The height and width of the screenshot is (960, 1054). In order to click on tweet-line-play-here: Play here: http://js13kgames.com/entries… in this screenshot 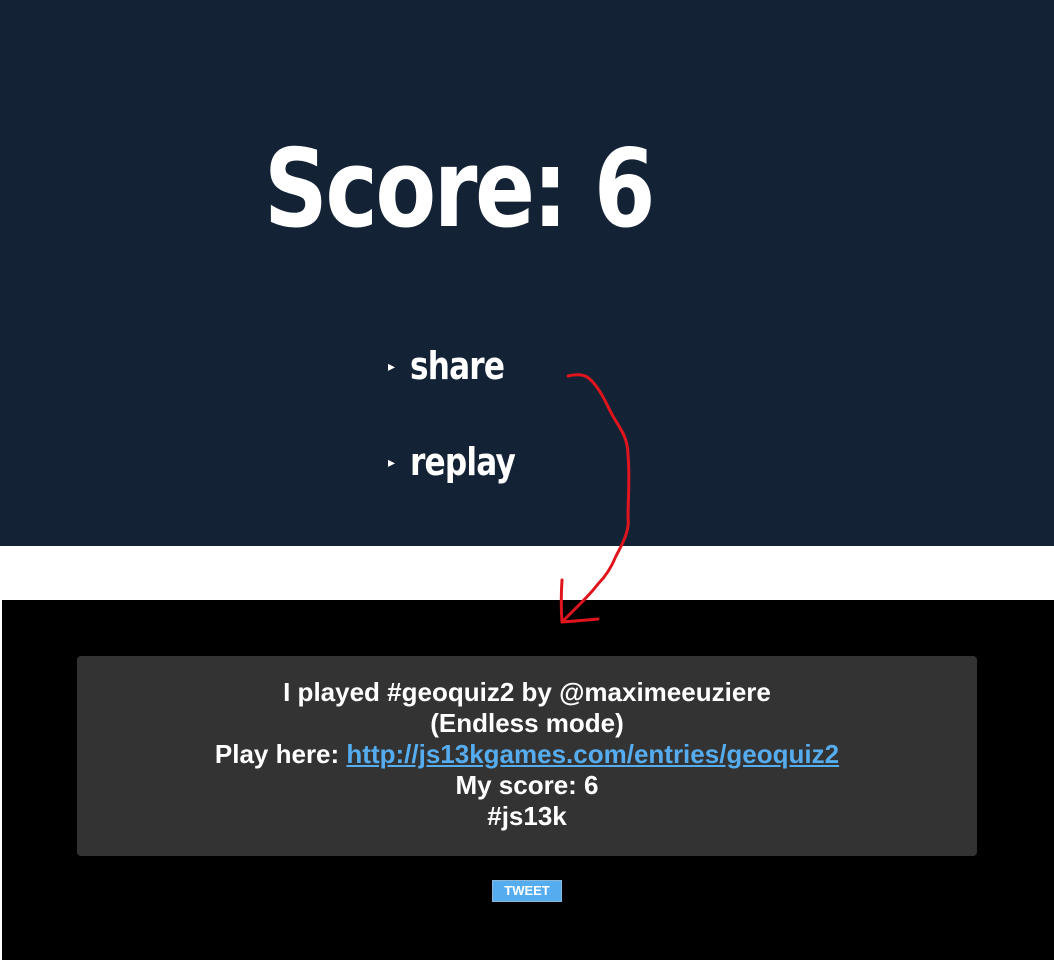, I will do `click(527, 754)`.